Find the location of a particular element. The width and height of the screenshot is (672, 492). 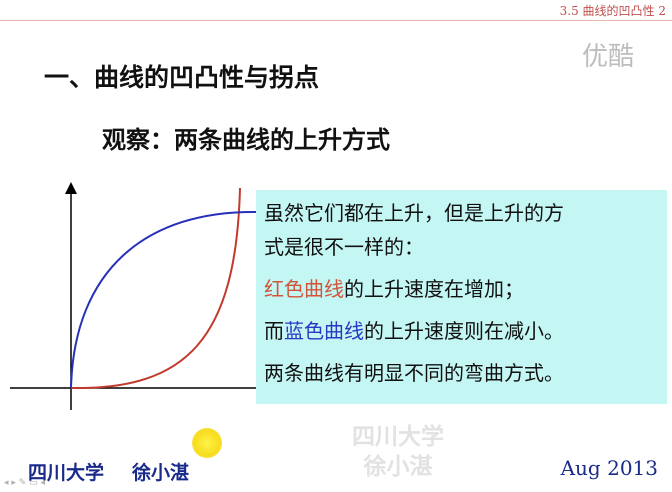

text-line-red: 红色曲线的上升速度在增加； is located at coordinates (461, 289).